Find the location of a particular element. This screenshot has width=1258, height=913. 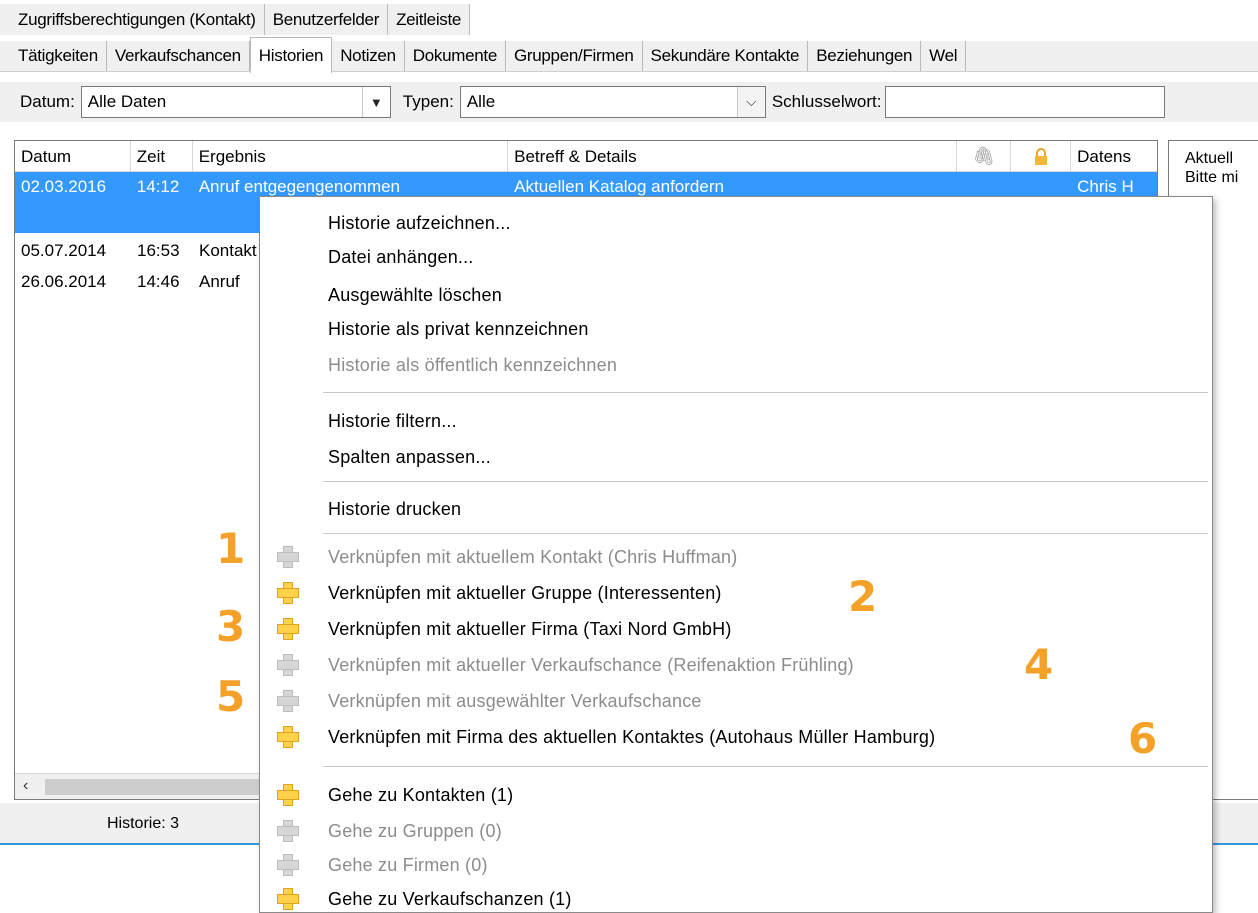

chevron-down-icon: ▼ is located at coordinates (375, 102).